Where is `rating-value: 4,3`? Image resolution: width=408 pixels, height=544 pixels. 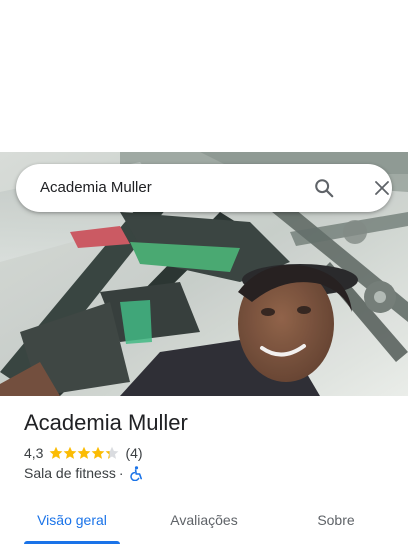 rating-value: 4,3 is located at coordinates (34, 453).